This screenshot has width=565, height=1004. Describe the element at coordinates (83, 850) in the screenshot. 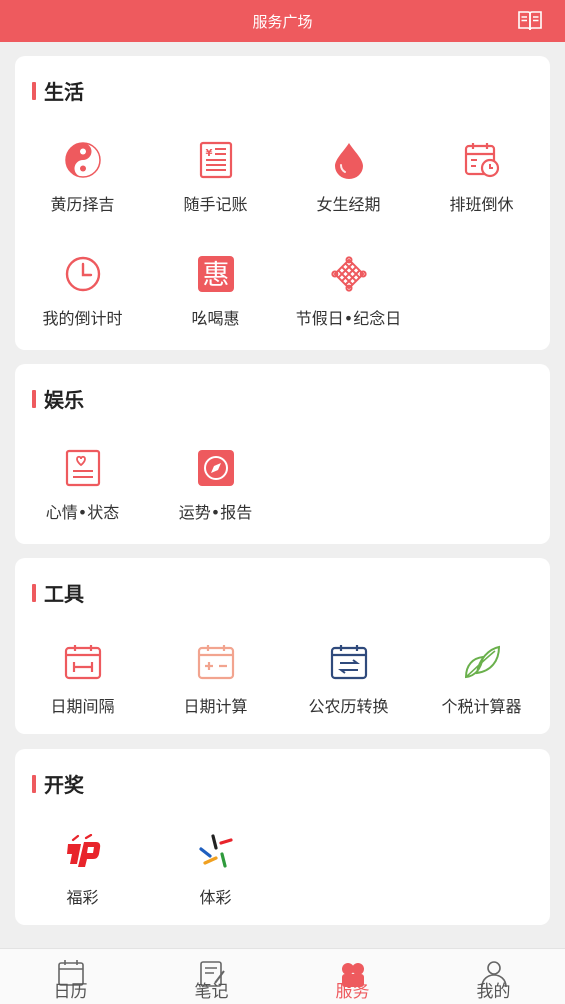

I see `welfare-lottery-icon` at that location.